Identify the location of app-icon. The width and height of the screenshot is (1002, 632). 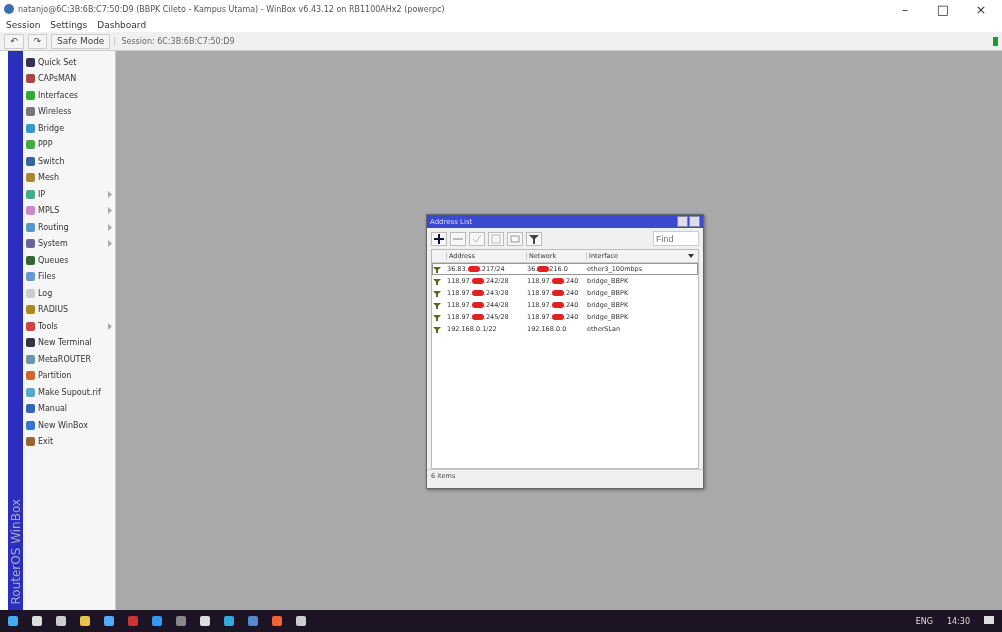
(9, 9).